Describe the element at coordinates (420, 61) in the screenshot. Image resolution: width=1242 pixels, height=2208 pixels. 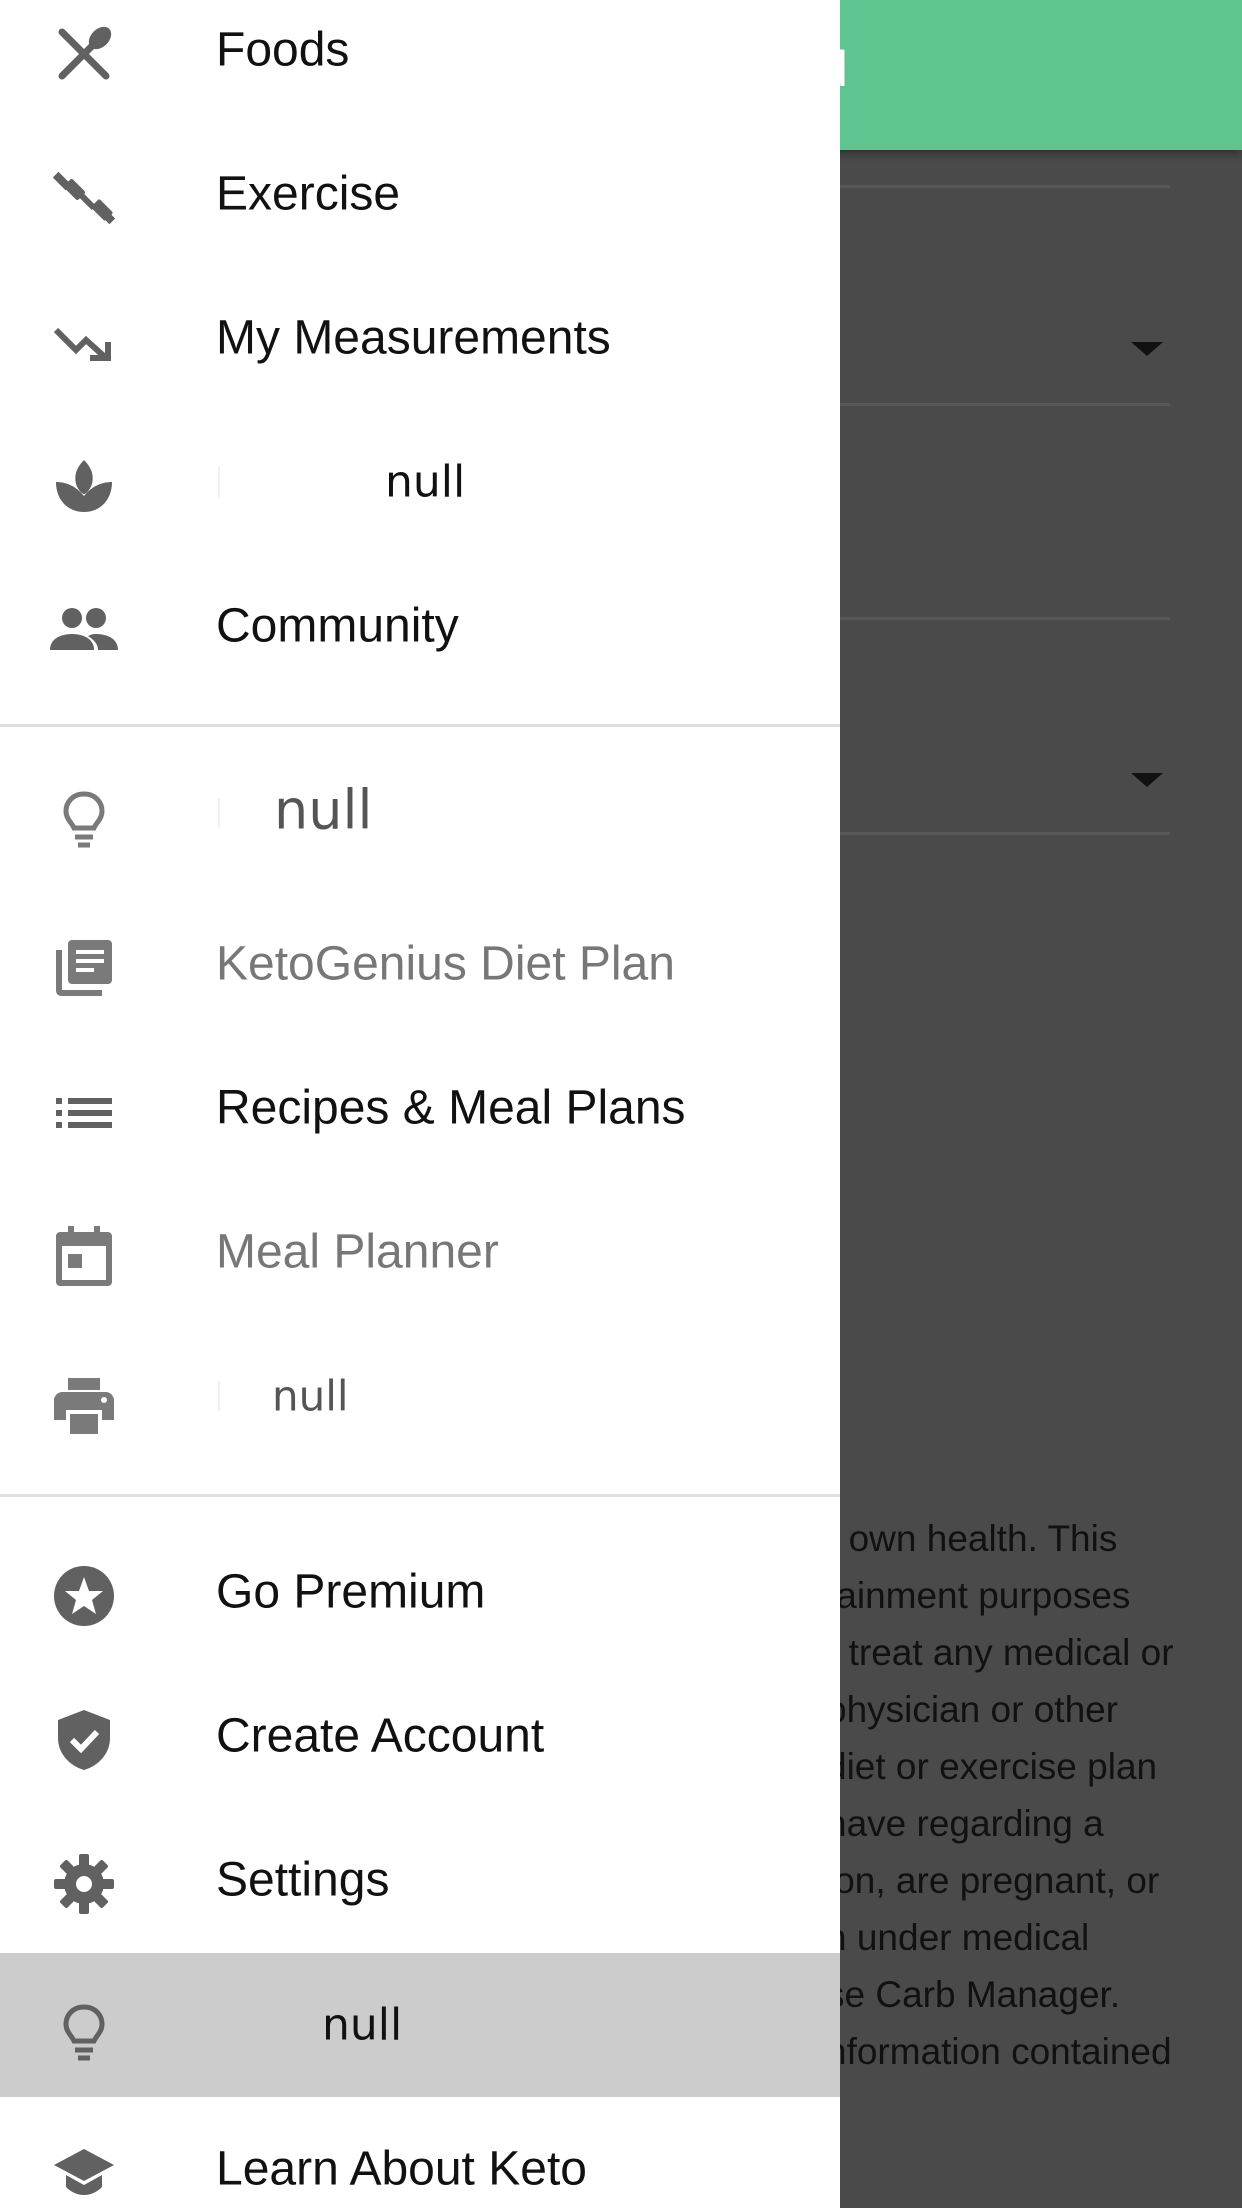
I see `drawer-item-foods: Foods` at that location.